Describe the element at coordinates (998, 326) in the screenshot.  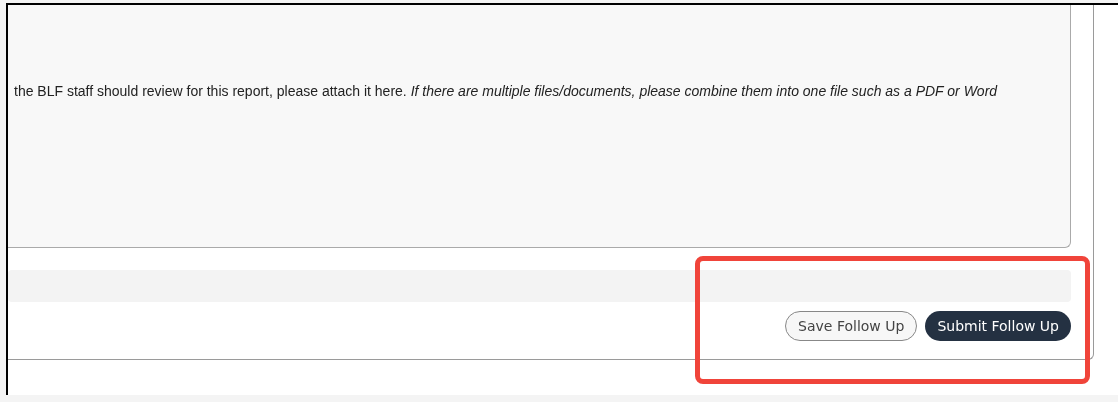
I see `submit-button: Submit Follow Up` at that location.